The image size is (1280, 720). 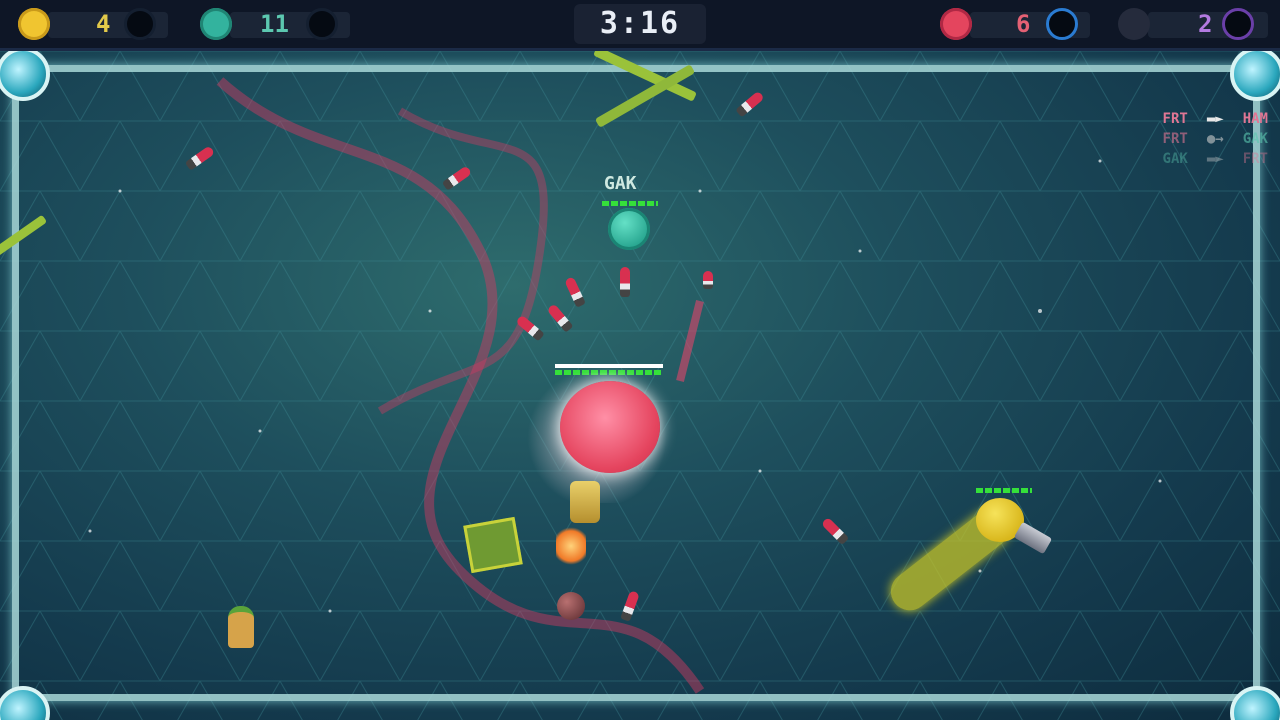 I want to click on teal-blob-icon, so click(x=216, y=24).